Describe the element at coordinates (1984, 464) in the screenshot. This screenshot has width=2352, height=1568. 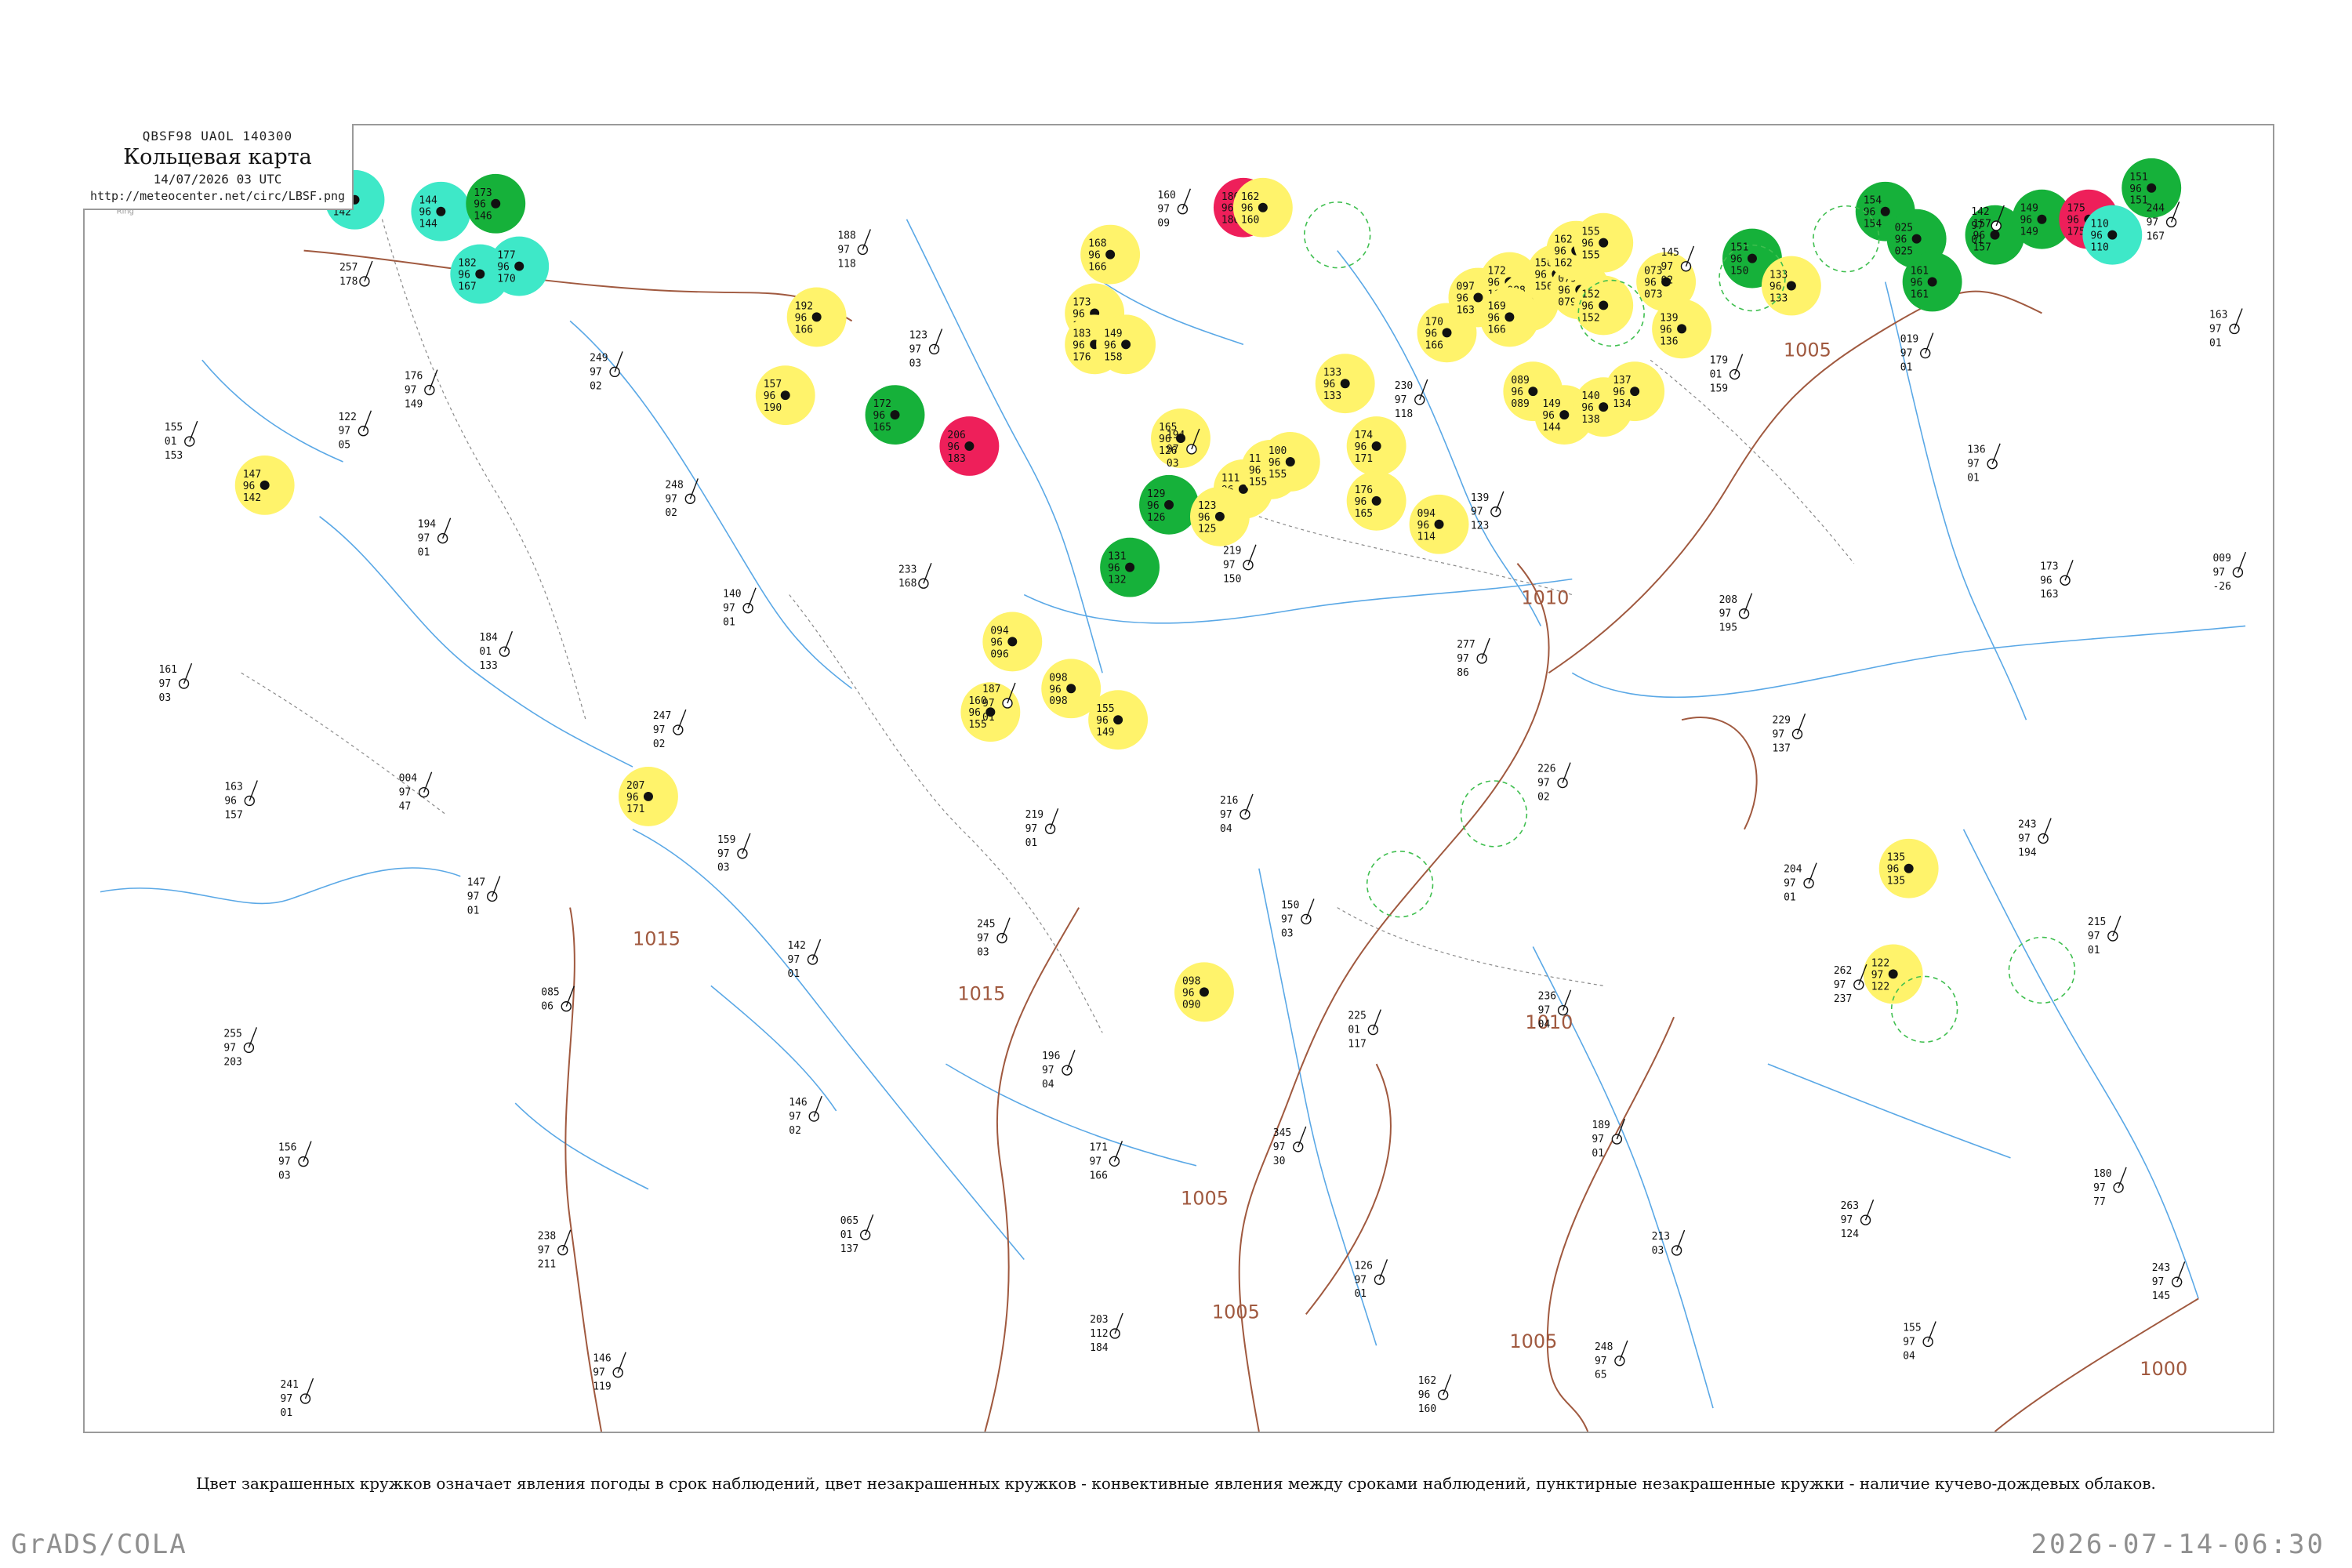
I see `station-plot: 136 97 01` at that location.